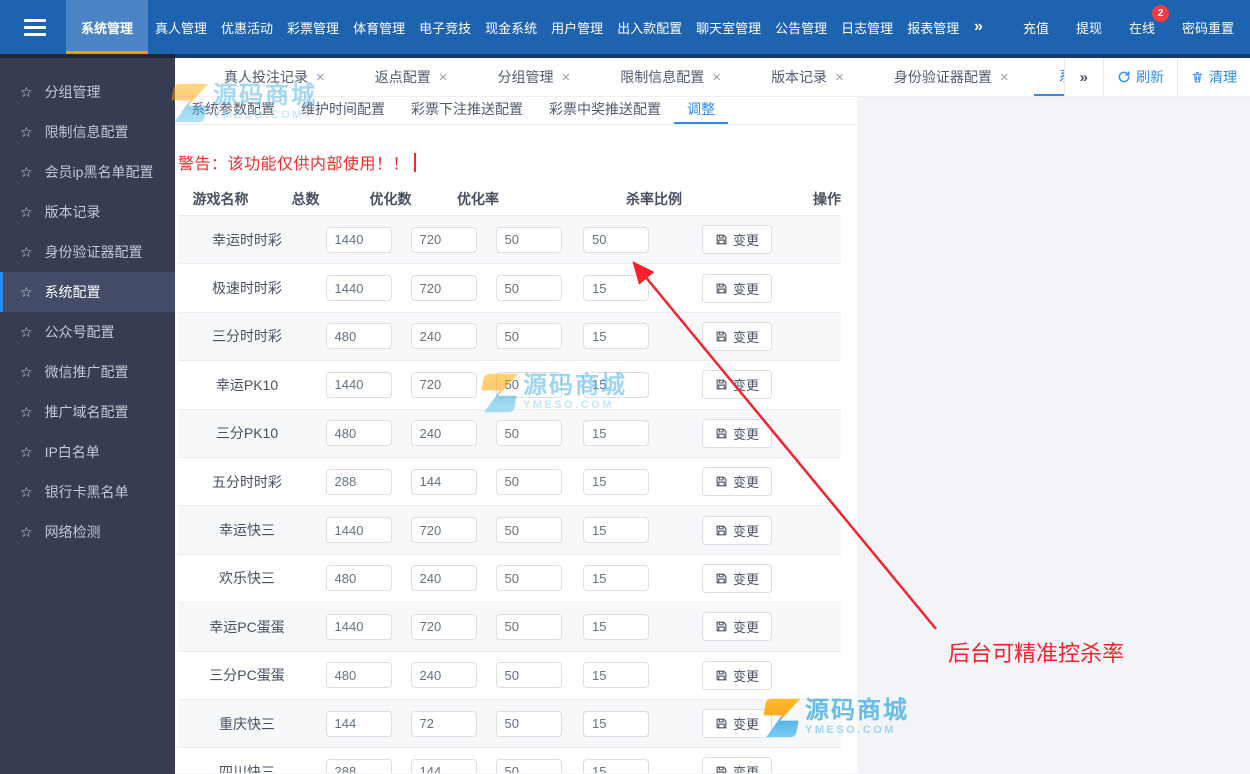  Describe the element at coordinates (87, 332) in the screenshot. I see `sidebar-item: ☆ 公众号配置` at that location.